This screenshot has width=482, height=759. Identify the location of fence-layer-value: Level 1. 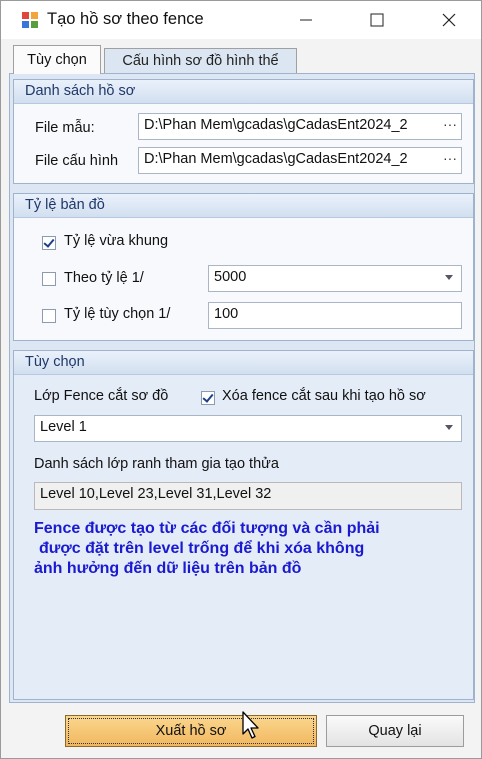
(63, 427).